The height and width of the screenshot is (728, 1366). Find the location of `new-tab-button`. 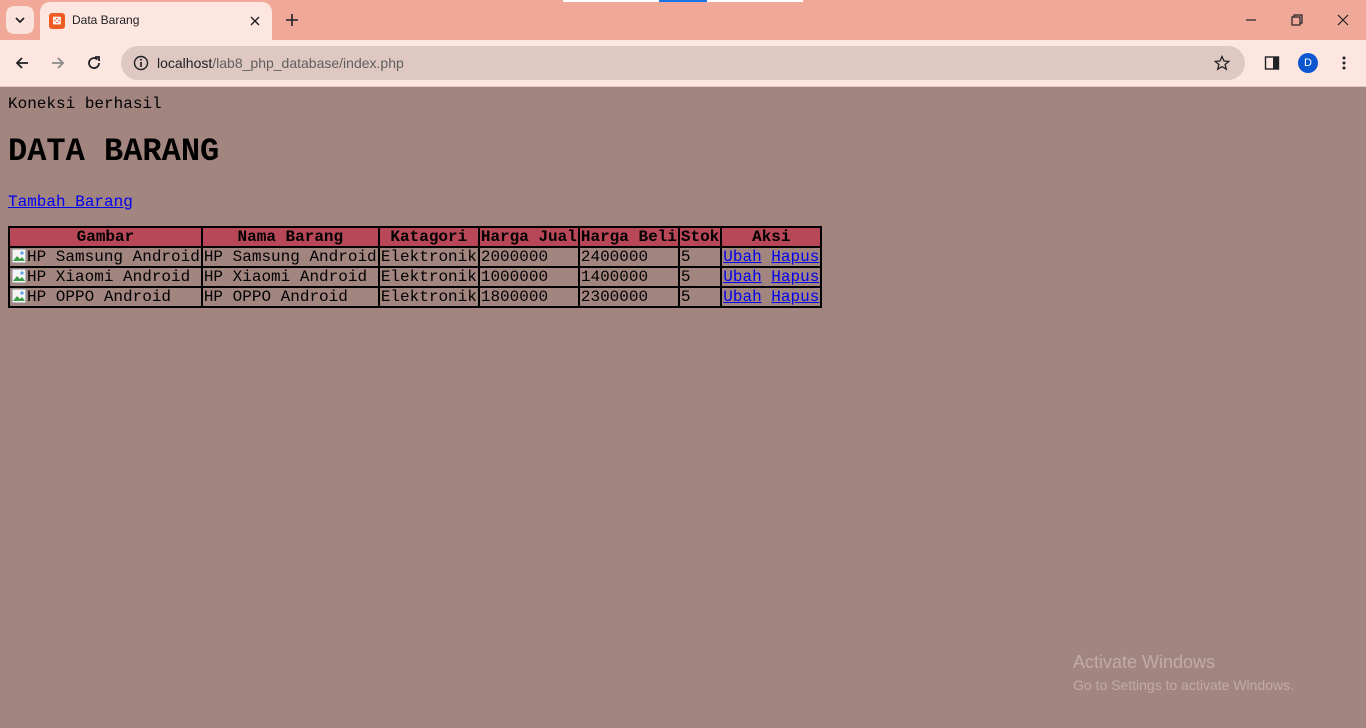

new-tab-button is located at coordinates (292, 20).